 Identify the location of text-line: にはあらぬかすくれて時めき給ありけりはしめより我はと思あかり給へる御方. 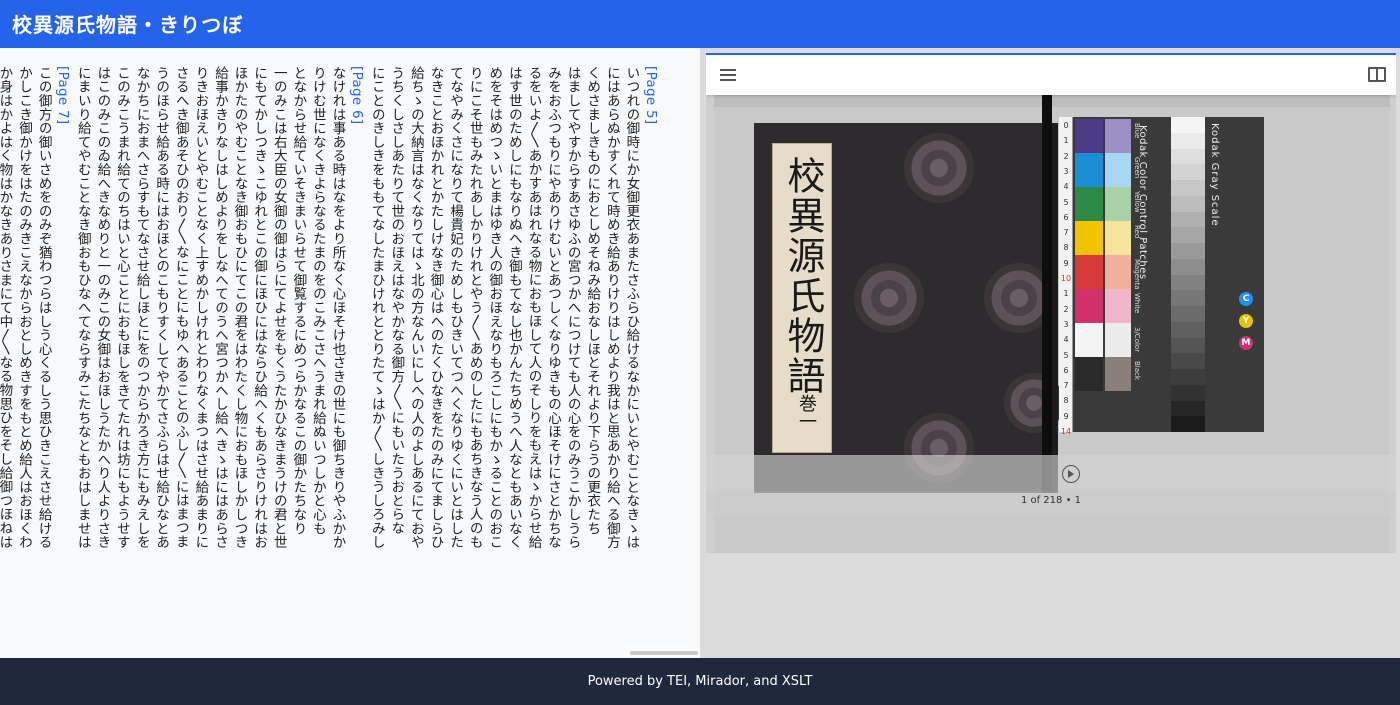
(611, 307).